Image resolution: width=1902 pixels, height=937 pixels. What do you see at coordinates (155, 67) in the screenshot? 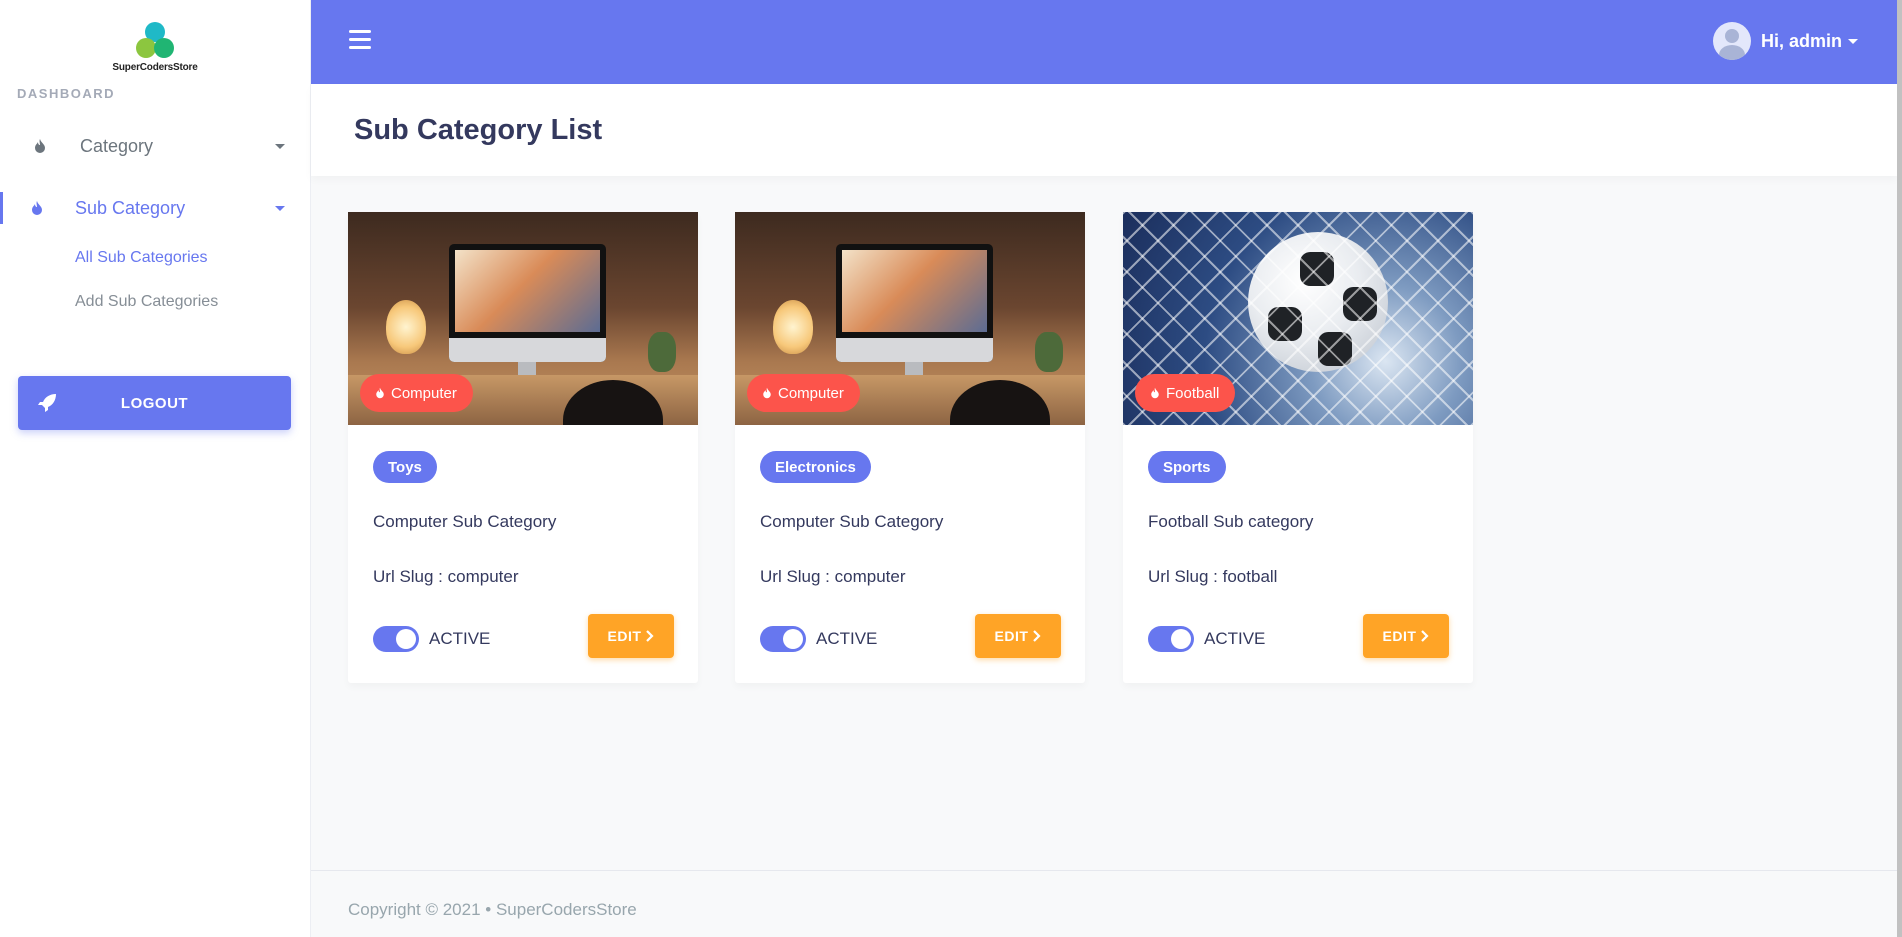
I see `brand-name: SuperCodersStore` at bounding box center [155, 67].